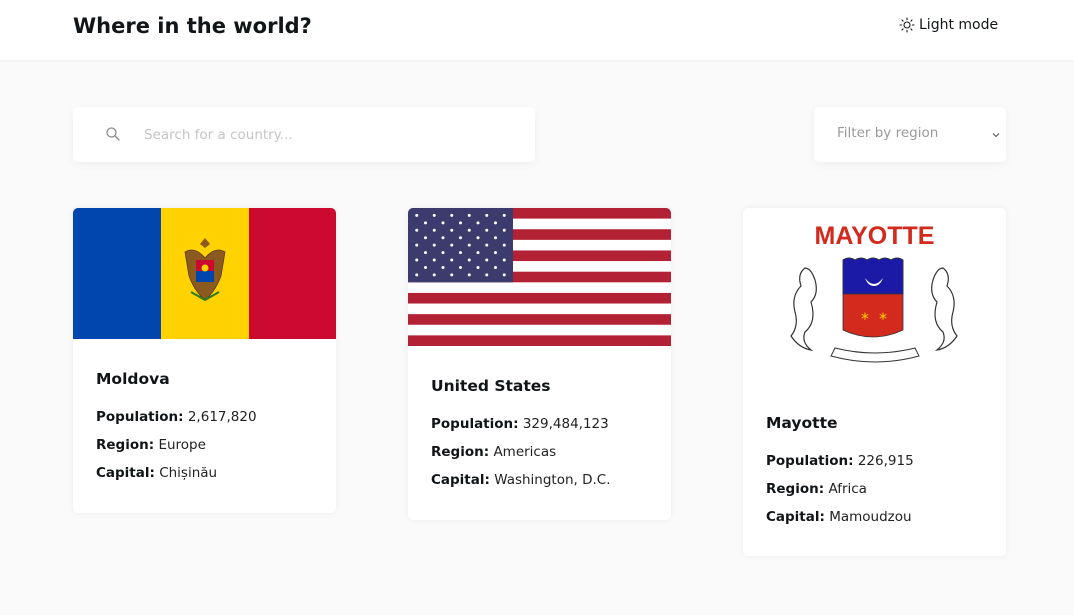 The width and height of the screenshot is (1074, 615). Describe the element at coordinates (176, 417) in the screenshot. I see `population-stat: Population: 2,617,820` at that location.